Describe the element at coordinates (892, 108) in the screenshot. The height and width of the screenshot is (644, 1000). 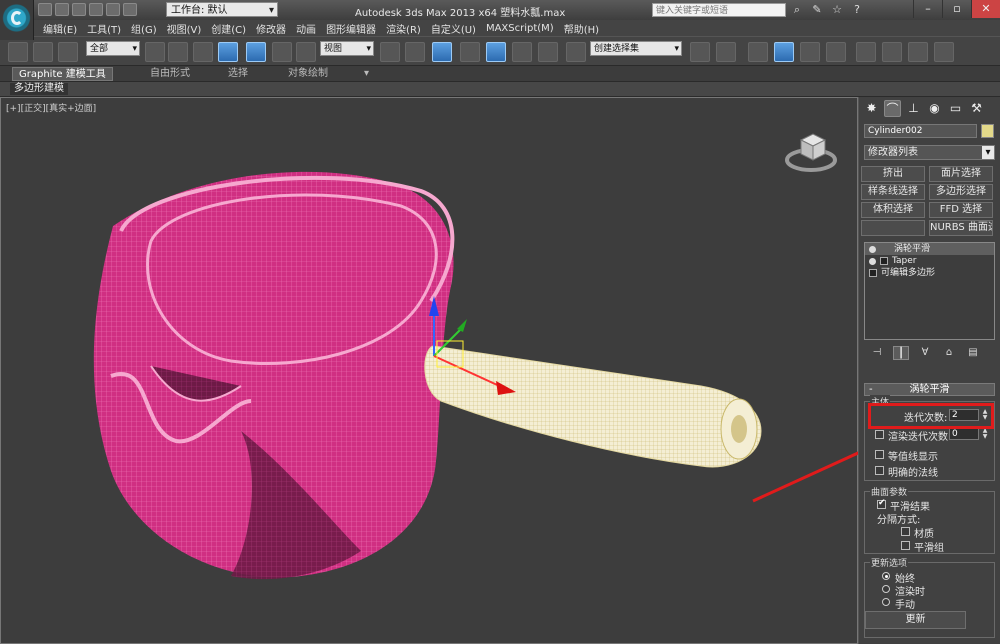
I see `modify-tab-icon: ⌒` at that location.